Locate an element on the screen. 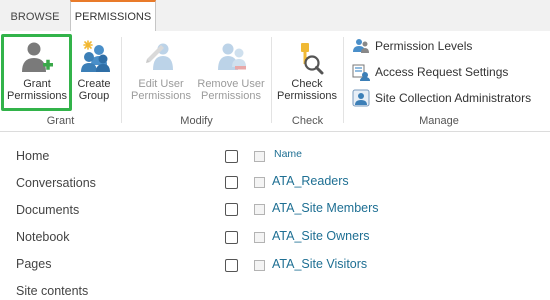 Image resolution: width=550 pixels, height=300 pixels. edit-user-permissions-label: Edit User Permissions is located at coordinates (161, 90).